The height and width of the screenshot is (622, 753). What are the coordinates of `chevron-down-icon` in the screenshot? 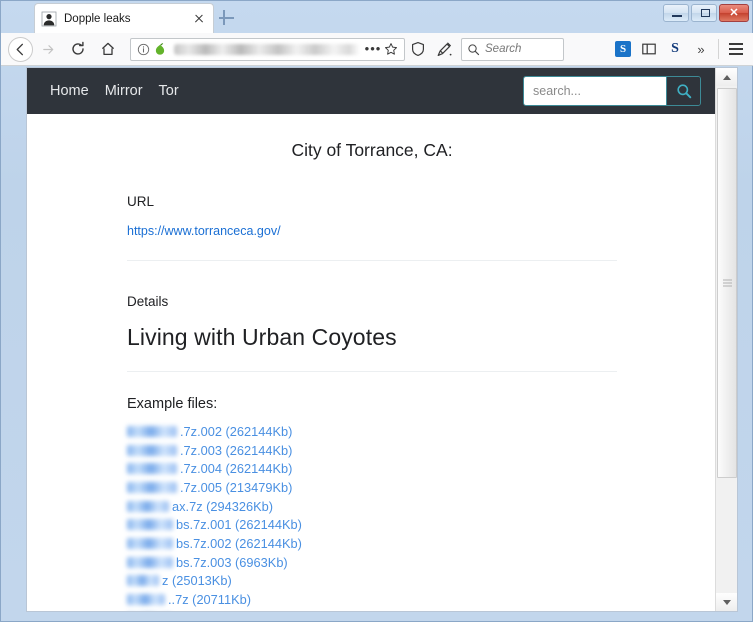 It's located at (727, 602).